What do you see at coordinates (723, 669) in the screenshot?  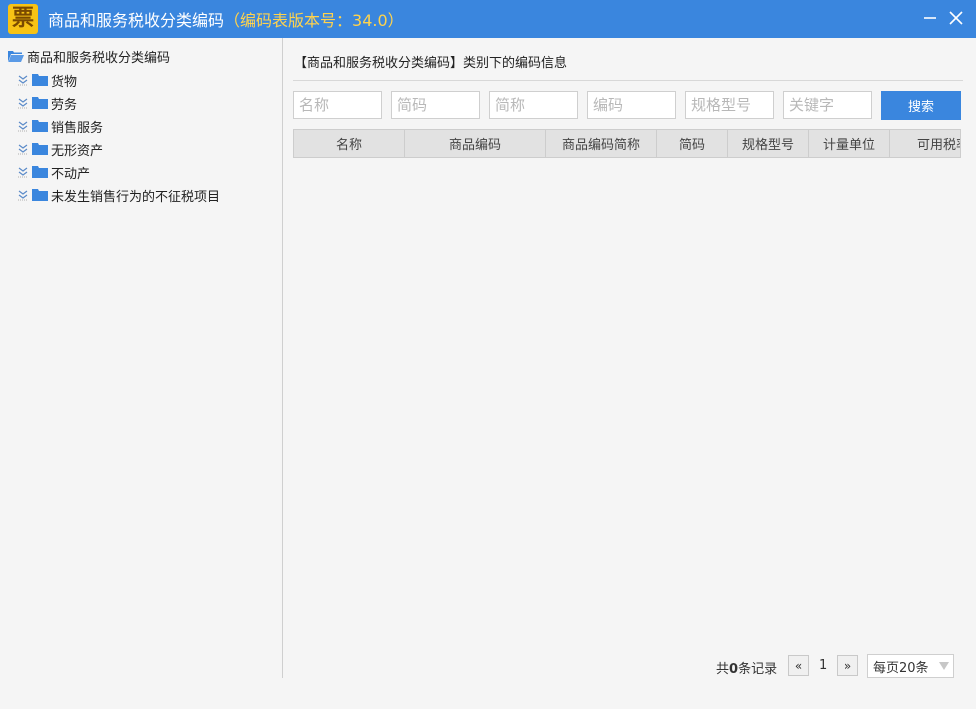 I see `record-count-prefix: 共` at bounding box center [723, 669].